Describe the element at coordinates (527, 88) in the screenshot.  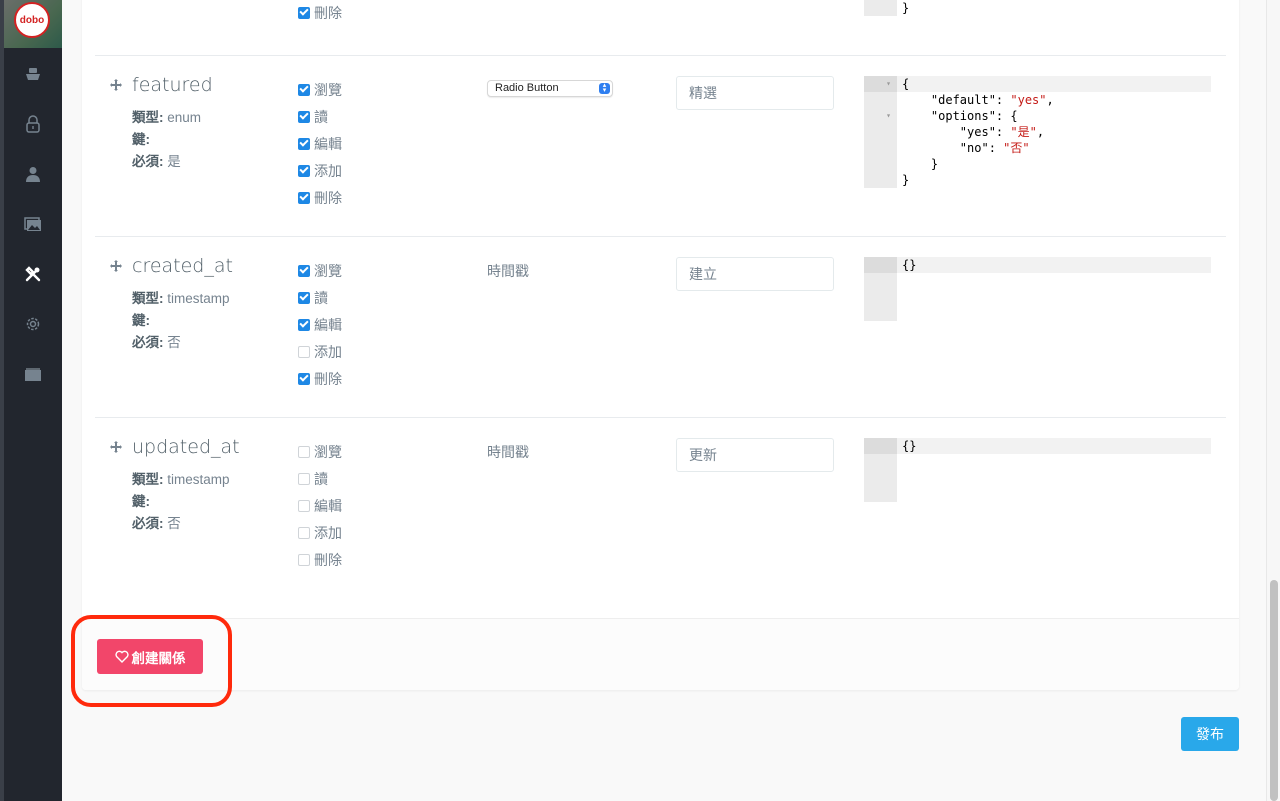
I see `select-value: Radio Button` at that location.